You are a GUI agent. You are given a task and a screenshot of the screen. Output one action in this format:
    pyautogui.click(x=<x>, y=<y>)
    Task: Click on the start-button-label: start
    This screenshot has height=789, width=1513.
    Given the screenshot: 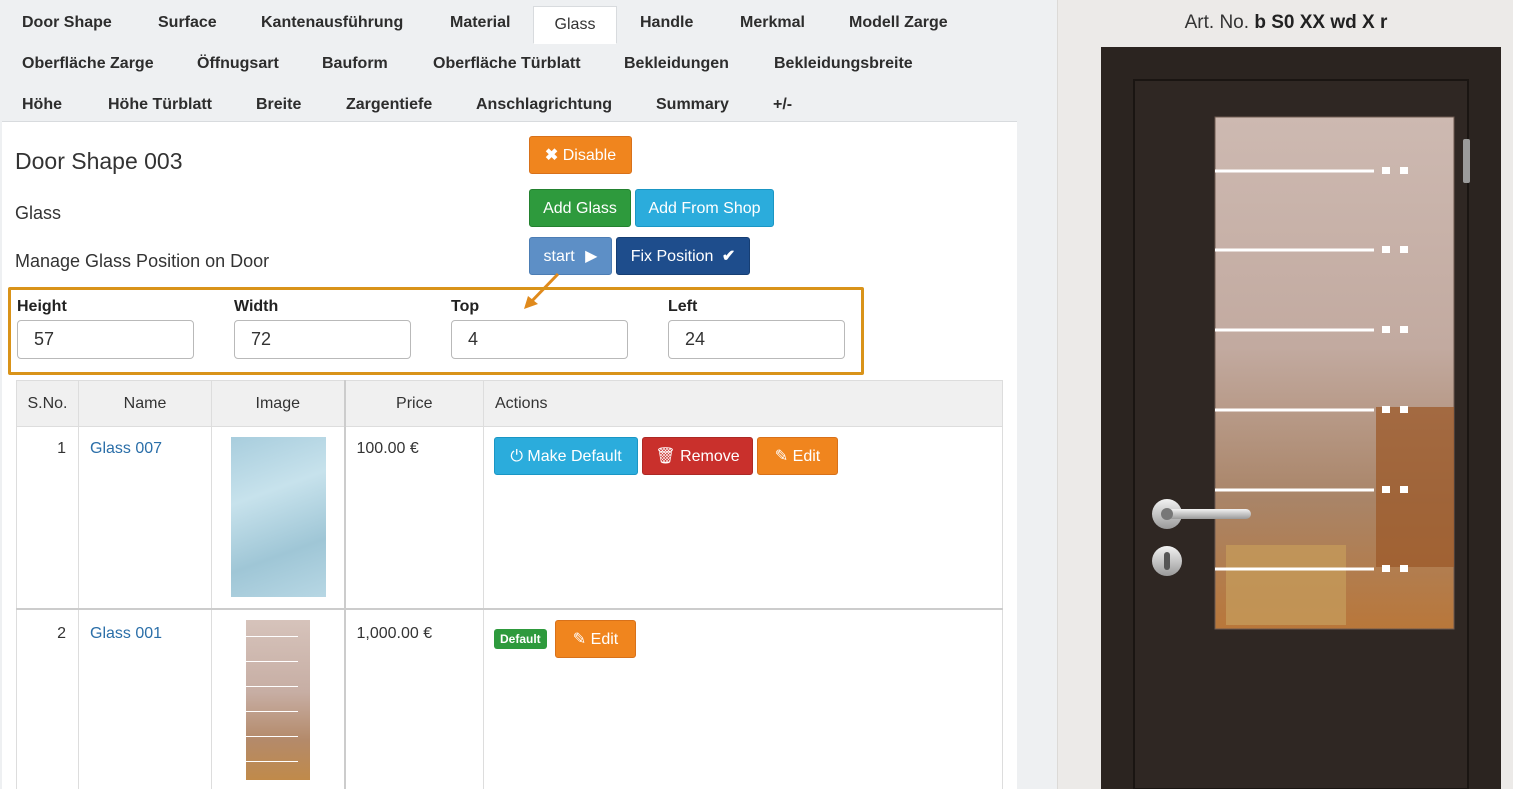 What is the action you would take?
    pyautogui.click(x=559, y=256)
    